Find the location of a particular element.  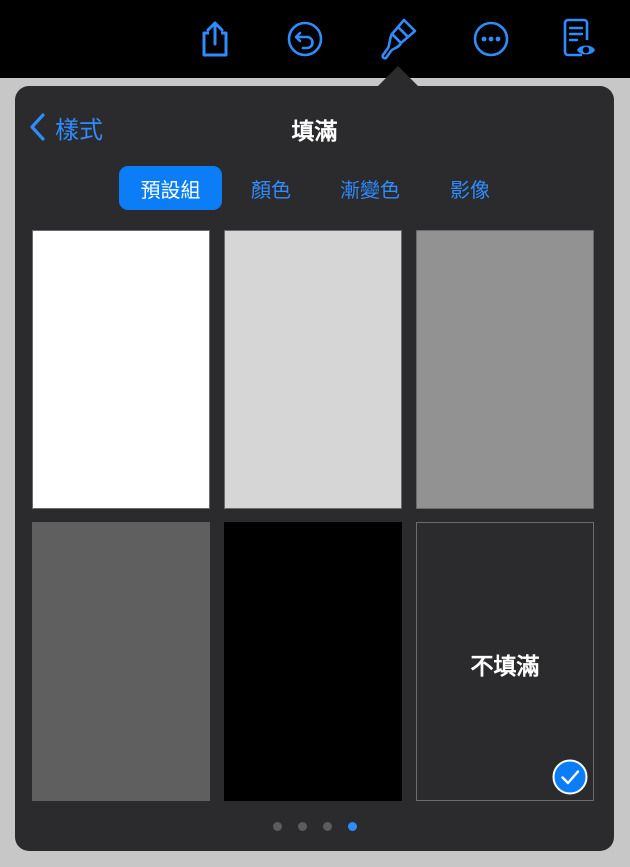

popover-arrow is located at coordinates (398, 77).